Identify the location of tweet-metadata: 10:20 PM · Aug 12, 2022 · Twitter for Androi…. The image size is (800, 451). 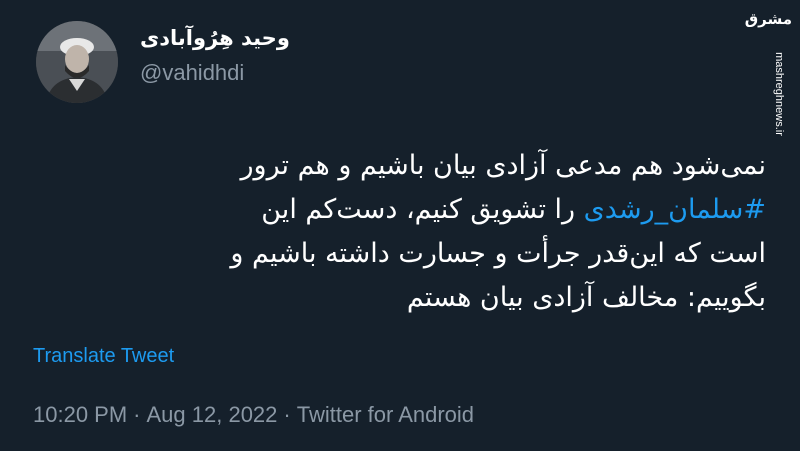
(253, 415).